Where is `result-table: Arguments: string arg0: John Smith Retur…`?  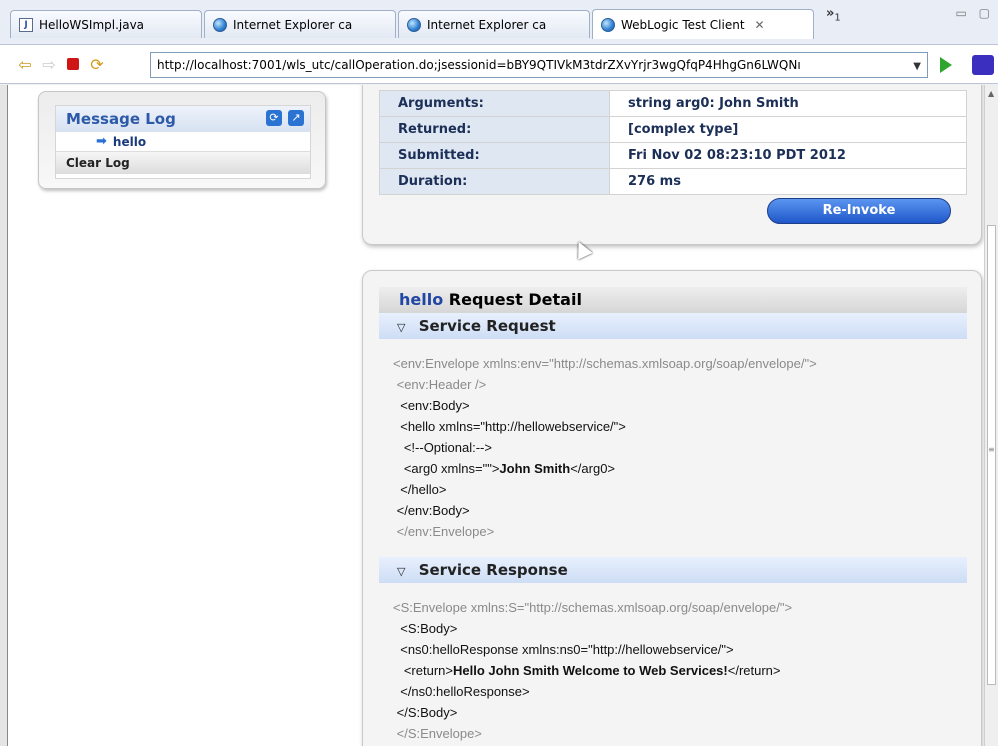
result-table: Arguments: string arg0: John Smith Retur… is located at coordinates (673, 142).